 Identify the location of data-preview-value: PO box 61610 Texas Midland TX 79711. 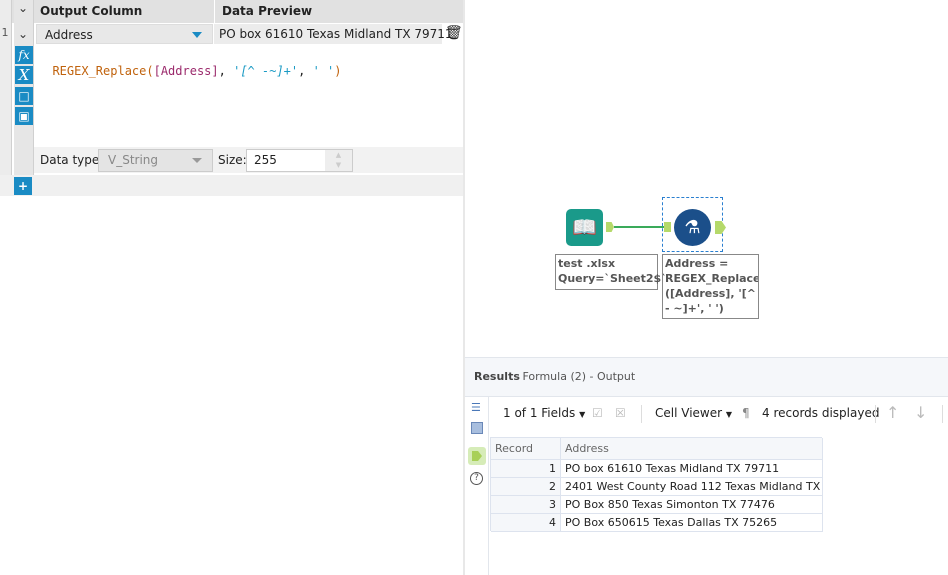
(336, 34).